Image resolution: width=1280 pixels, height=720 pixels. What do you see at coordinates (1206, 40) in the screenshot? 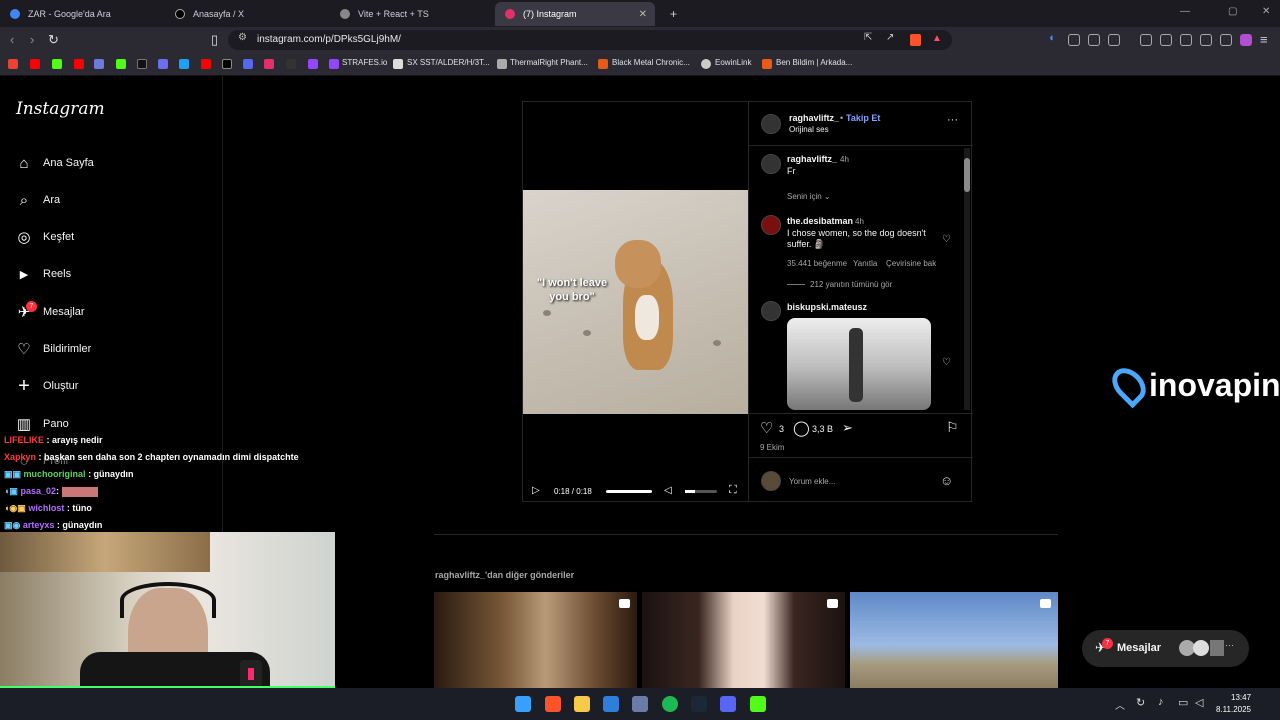
I see `leo-icon` at bounding box center [1206, 40].